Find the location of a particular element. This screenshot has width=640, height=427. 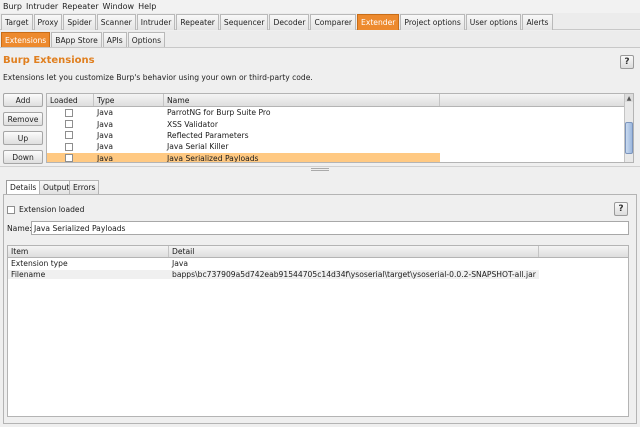

tab-user-options: User options is located at coordinates (493, 22).